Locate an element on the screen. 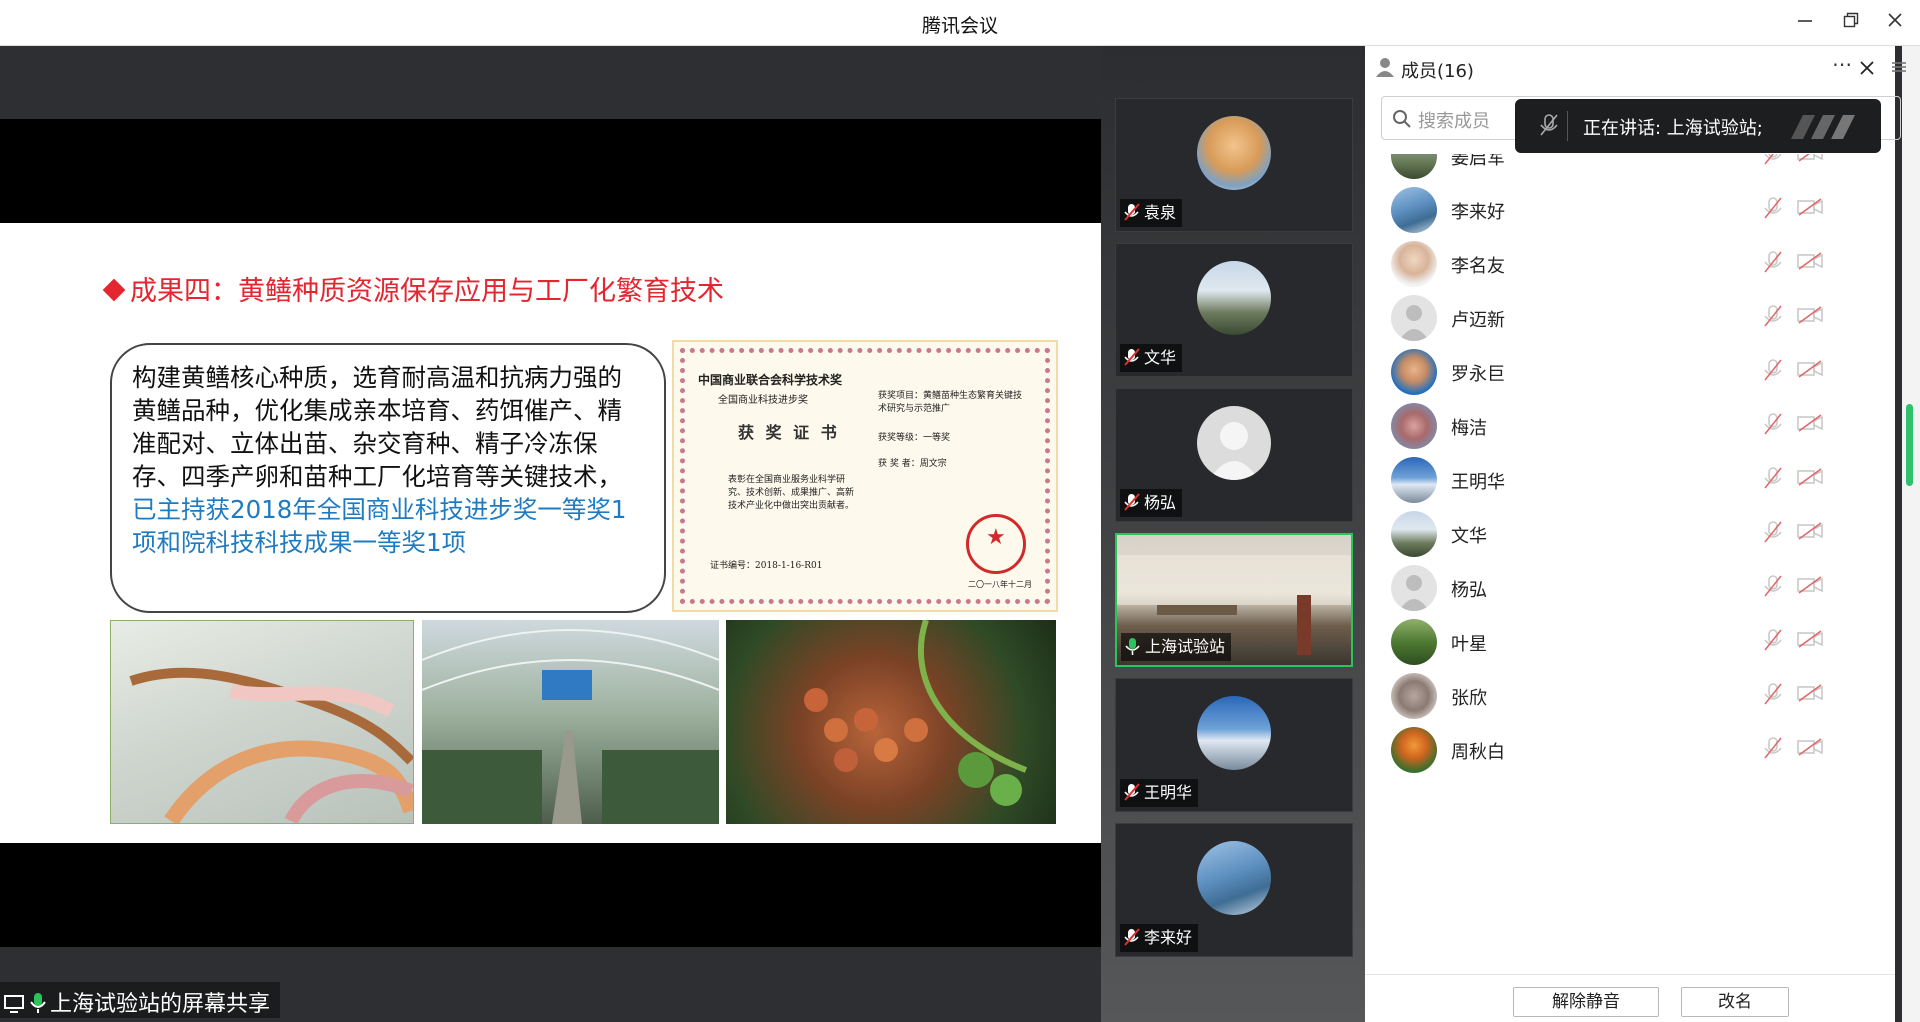 The height and width of the screenshot is (1022, 1920). unmute-all-button: 解除静音 is located at coordinates (1586, 1002).